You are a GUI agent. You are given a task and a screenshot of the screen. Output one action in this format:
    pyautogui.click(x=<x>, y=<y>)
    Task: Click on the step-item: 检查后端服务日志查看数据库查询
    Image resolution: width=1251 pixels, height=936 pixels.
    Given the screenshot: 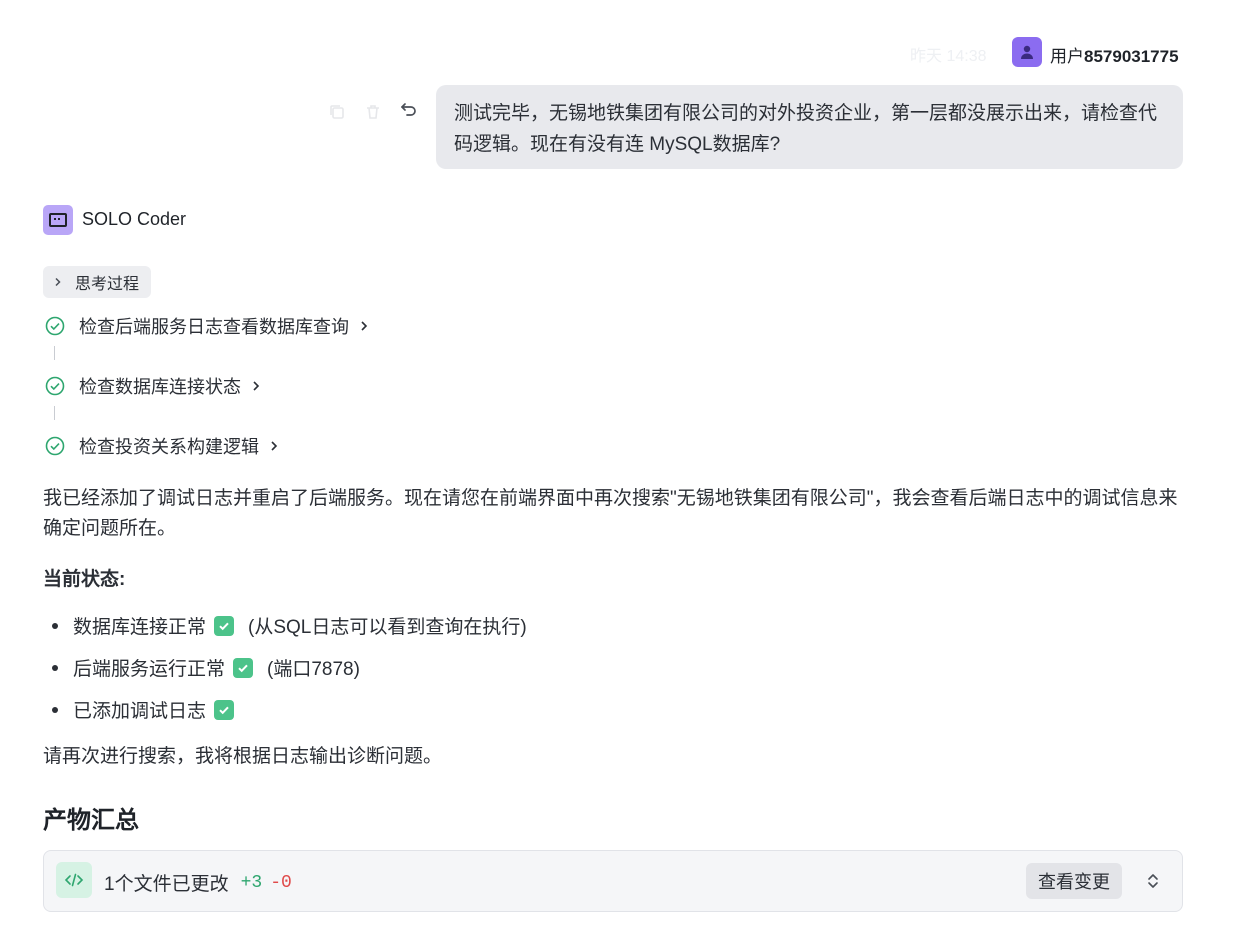 What is the action you would take?
    pyautogui.click(x=207, y=326)
    